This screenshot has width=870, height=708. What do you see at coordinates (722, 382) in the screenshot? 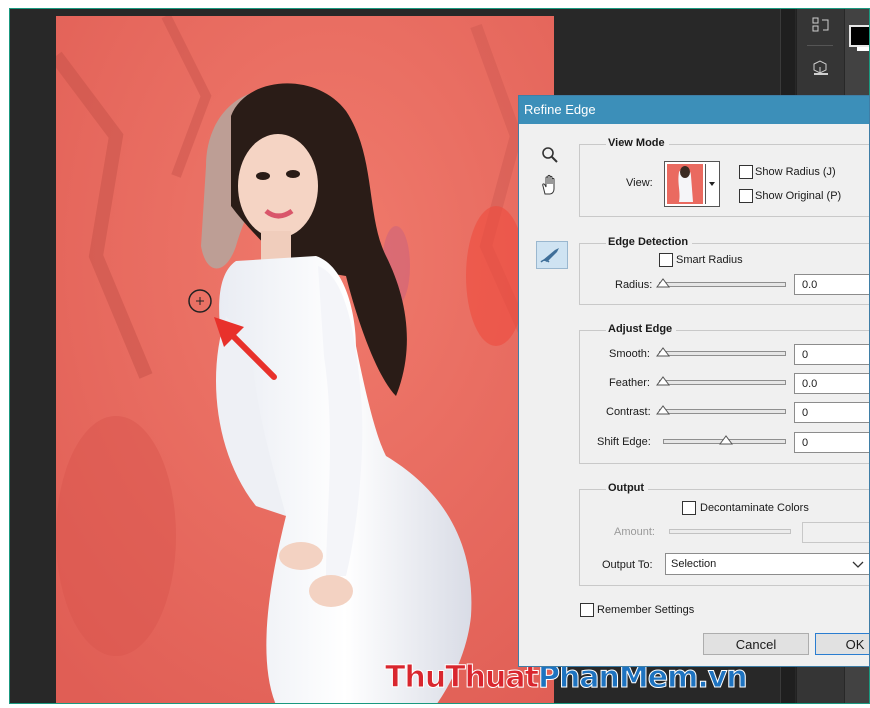
I see `feather-slider` at bounding box center [722, 382].